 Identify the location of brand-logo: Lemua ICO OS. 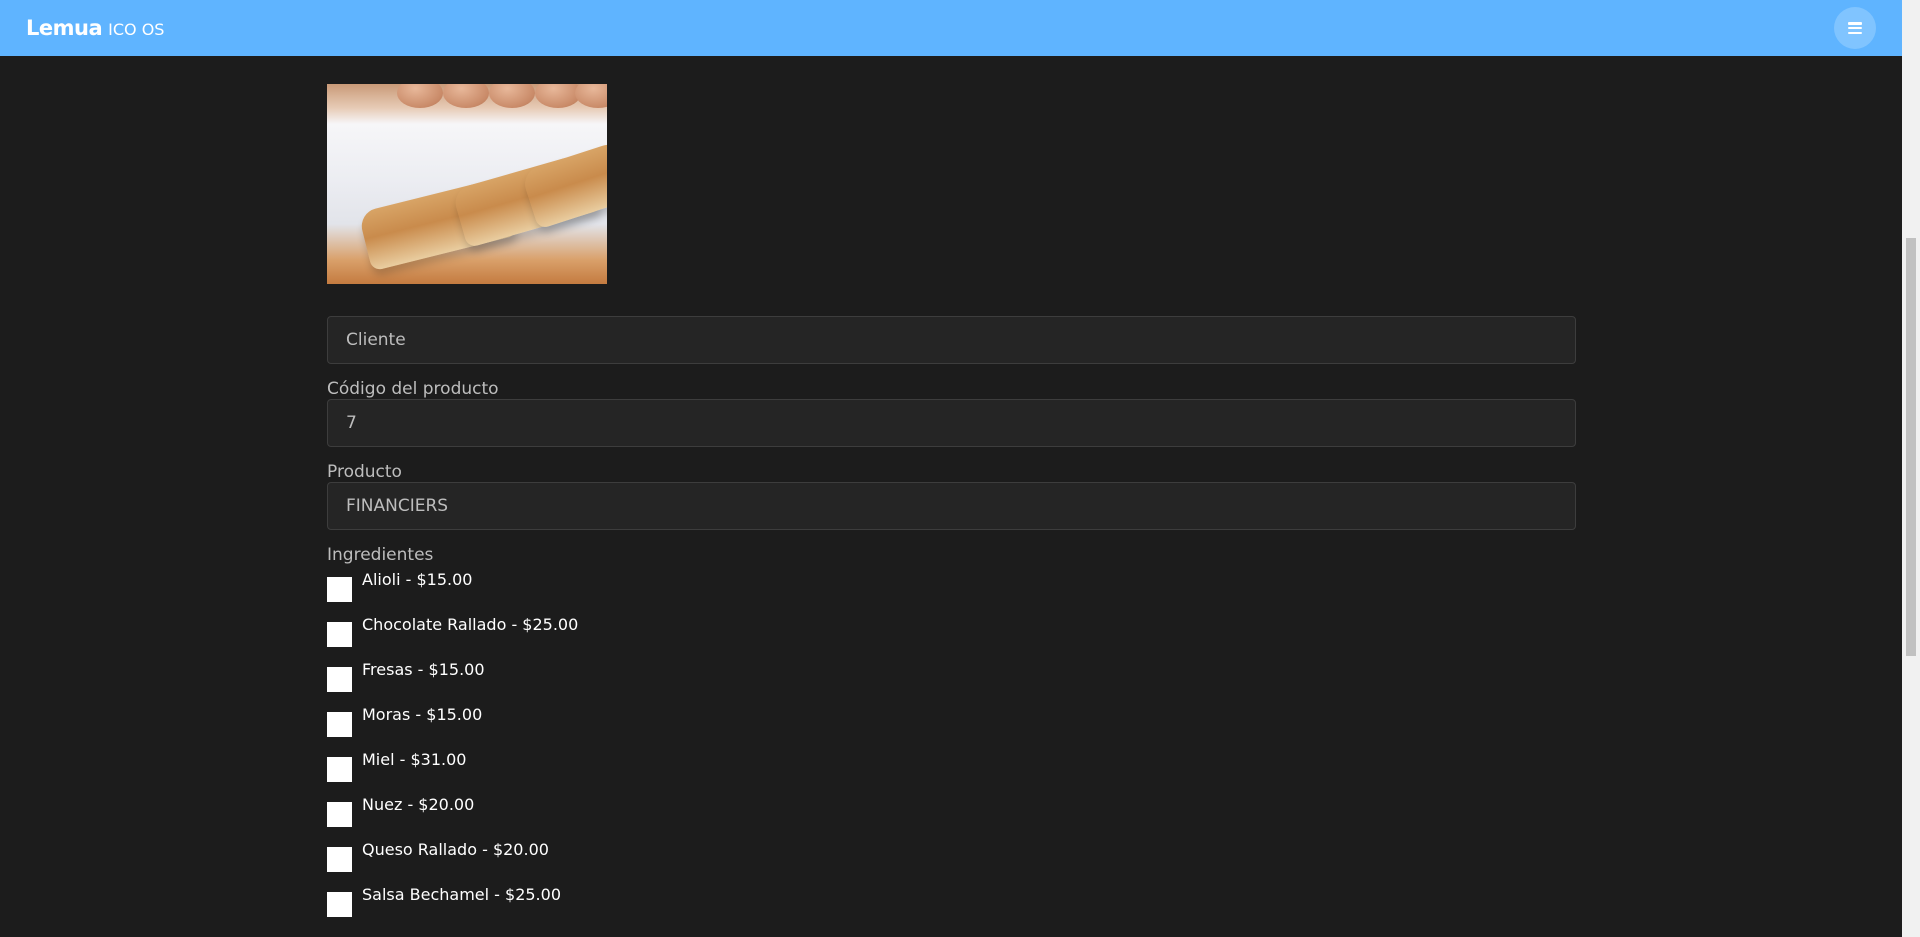
(95, 28).